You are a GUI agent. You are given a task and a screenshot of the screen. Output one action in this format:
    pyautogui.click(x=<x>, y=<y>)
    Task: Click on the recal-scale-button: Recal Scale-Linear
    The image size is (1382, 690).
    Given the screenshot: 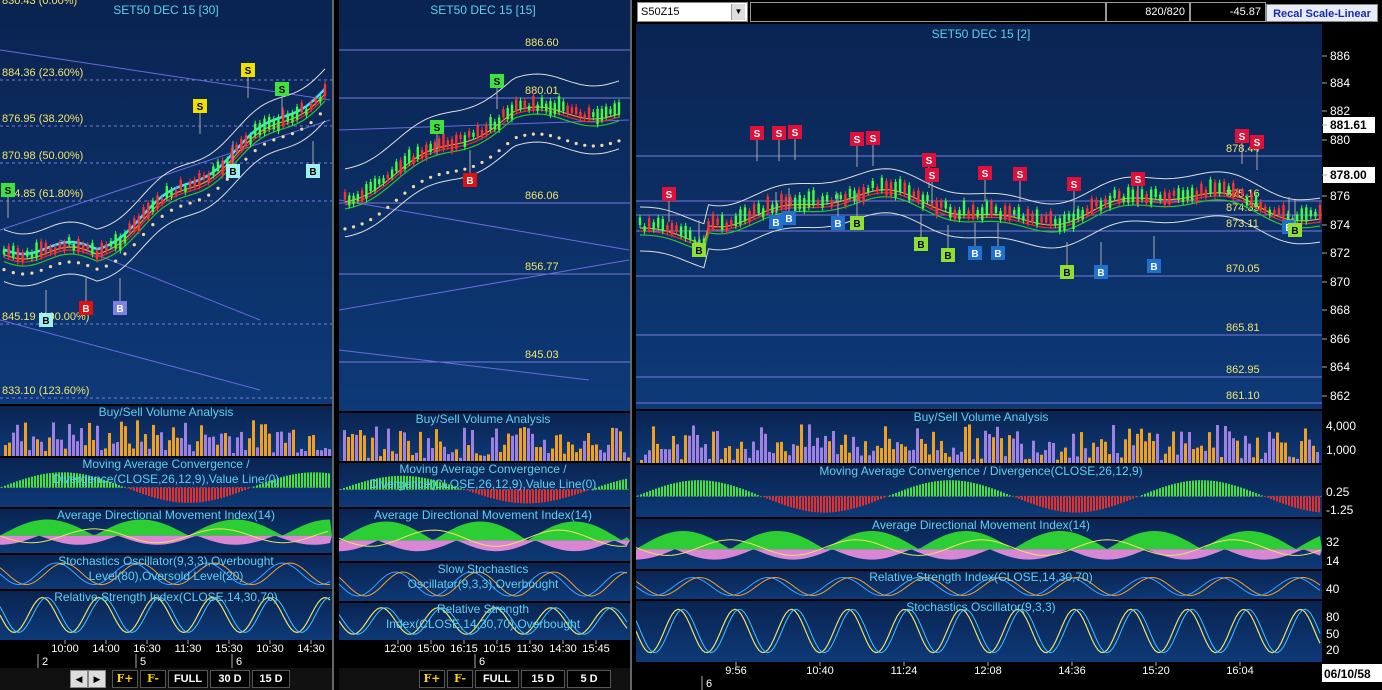 What is the action you would take?
    pyautogui.click(x=1322, y=13)
    